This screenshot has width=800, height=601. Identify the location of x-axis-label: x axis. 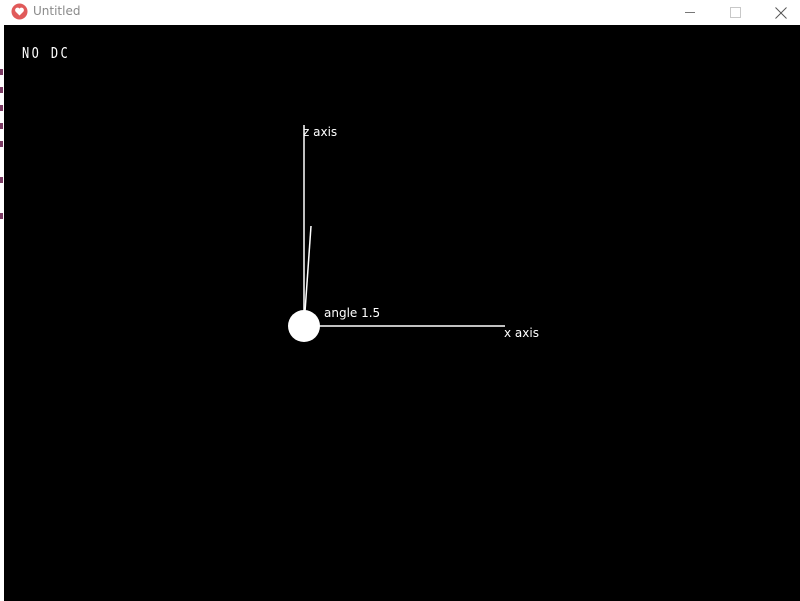
(521, 333).